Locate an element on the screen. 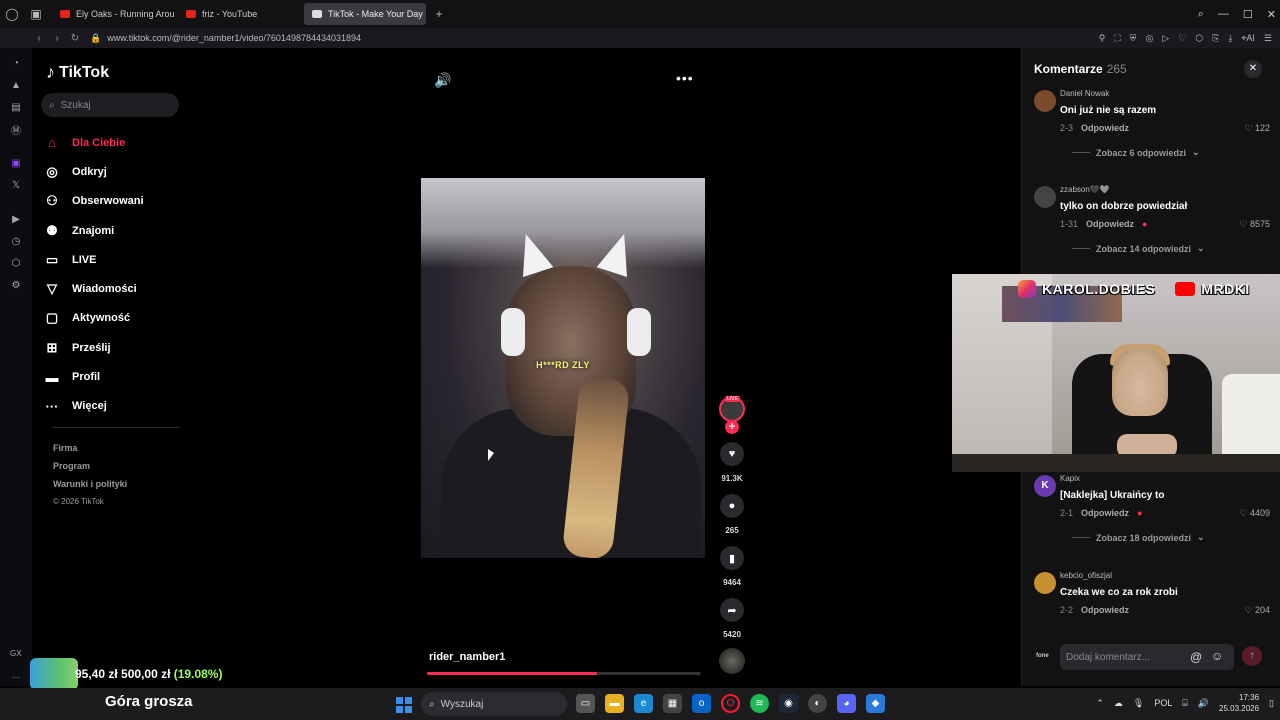 This screenshot has width=1280, height=720. network-icon: ⌸ is located at coordinates (1184, 703).